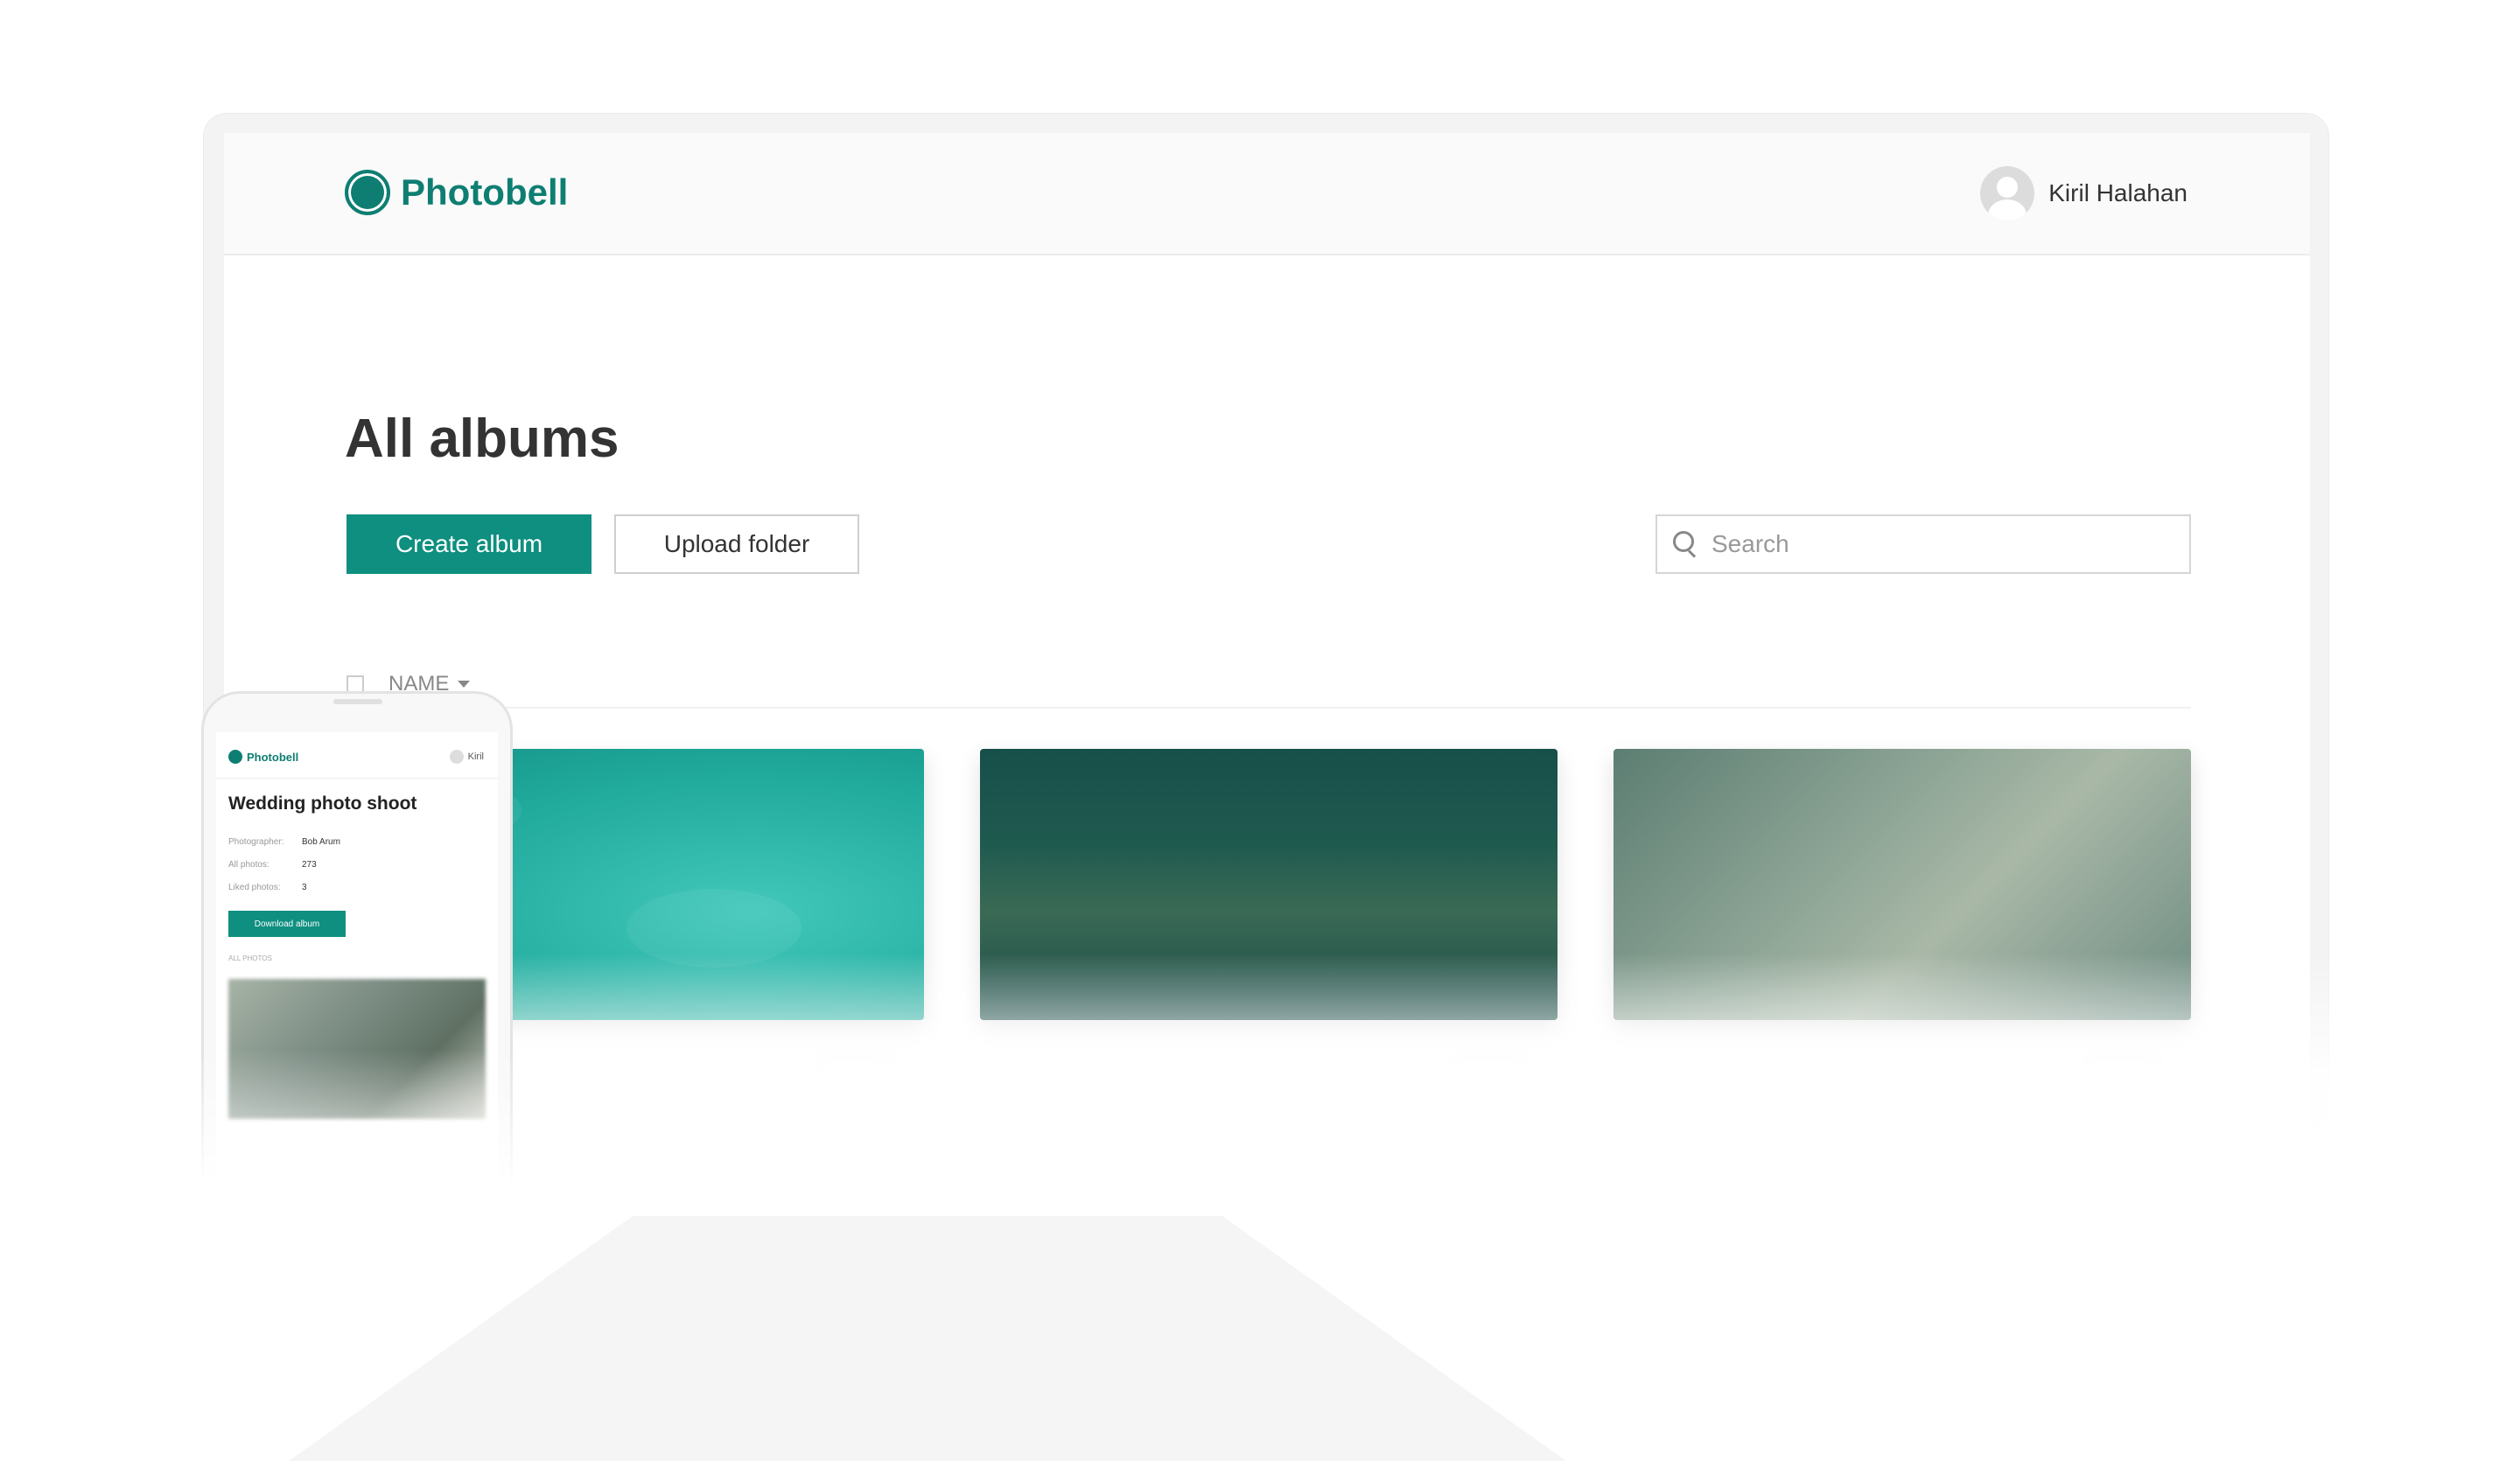 This screenshot has height=1461, width=2520. Describe the element at coordinates (287, 924) in the screenshot. I see `download-album-button: Download album` at that location.